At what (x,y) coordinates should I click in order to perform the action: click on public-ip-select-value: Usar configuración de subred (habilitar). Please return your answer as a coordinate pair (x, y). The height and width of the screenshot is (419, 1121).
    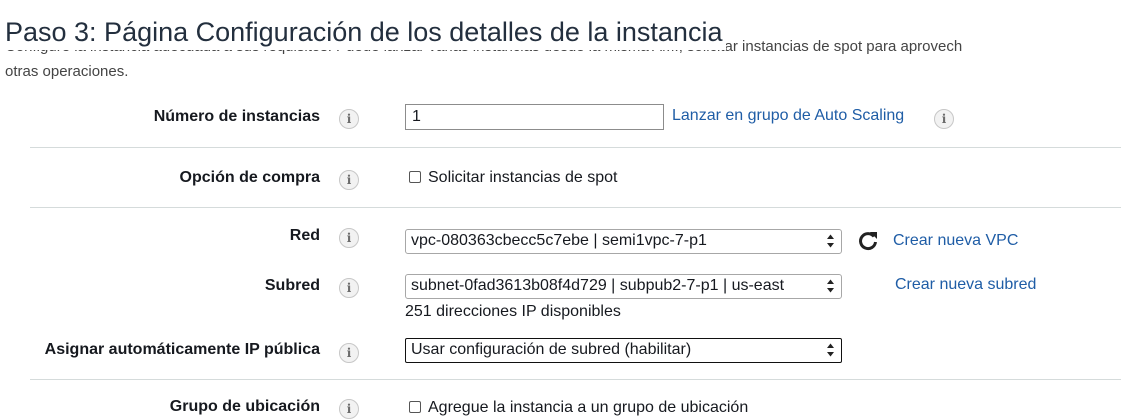
    Looking at the image, I should click on (551, 349).